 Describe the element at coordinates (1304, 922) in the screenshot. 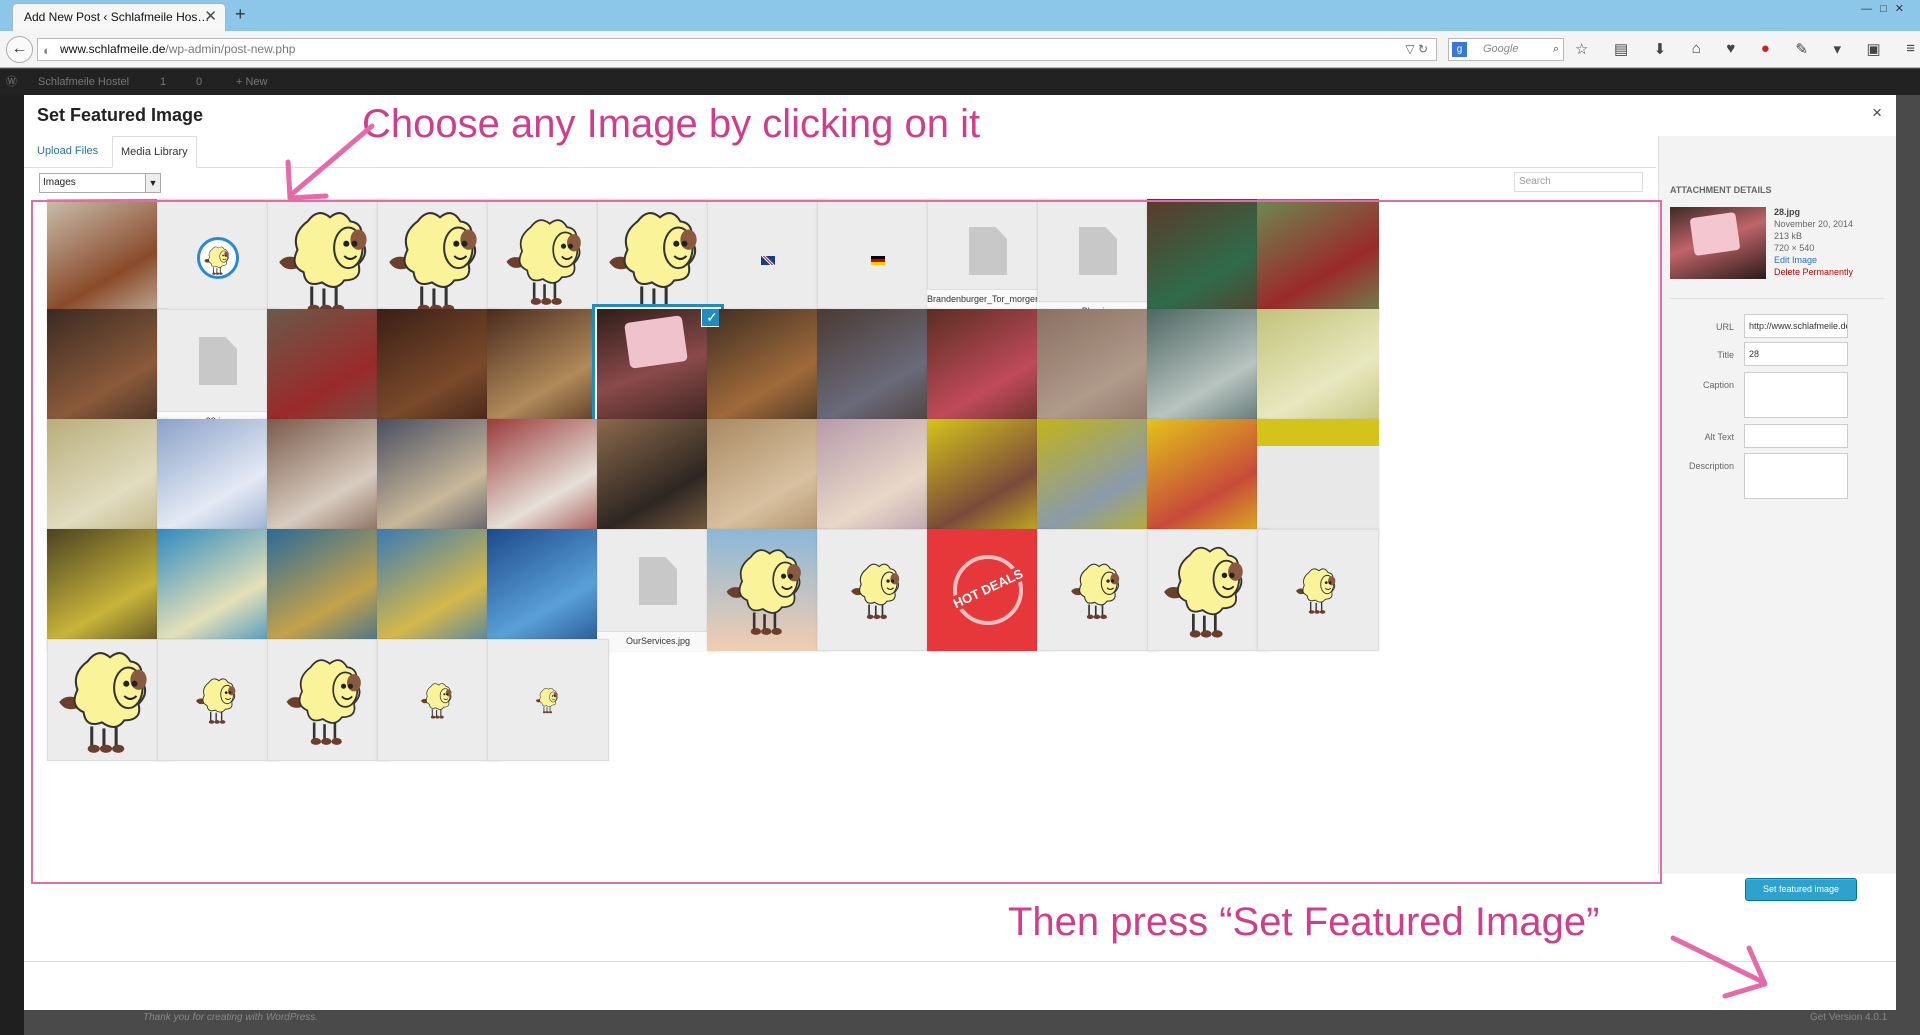

I see `annotation-bottom: Then press “Set Featured Image”` at that location.